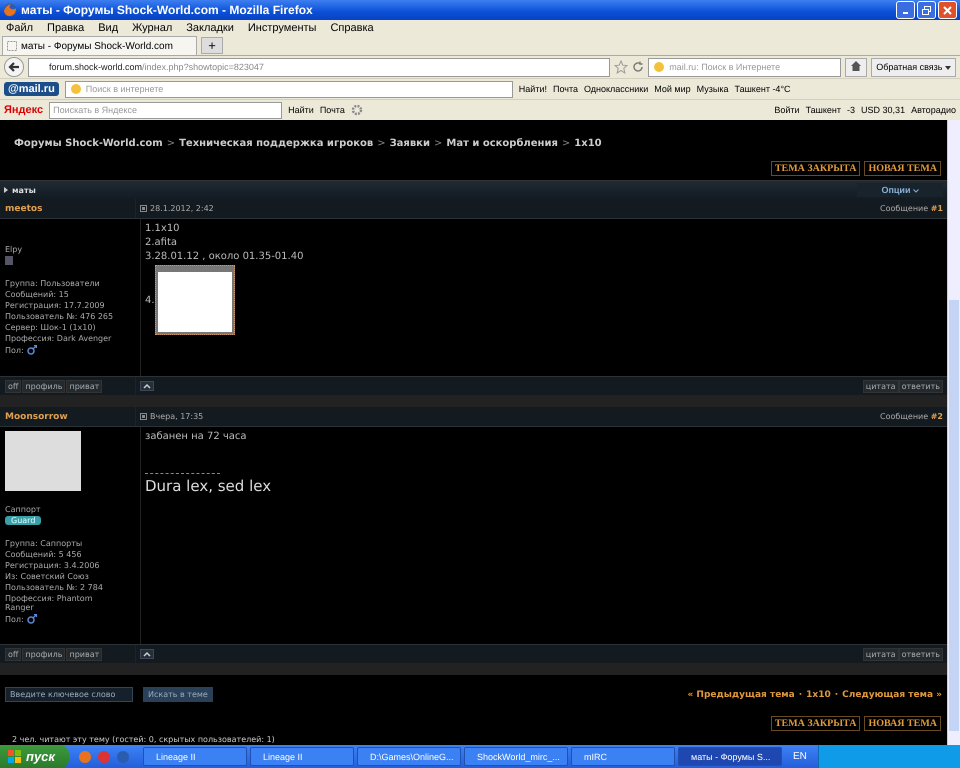  I want to click on topic-link: 1x10, so click(818, 695).